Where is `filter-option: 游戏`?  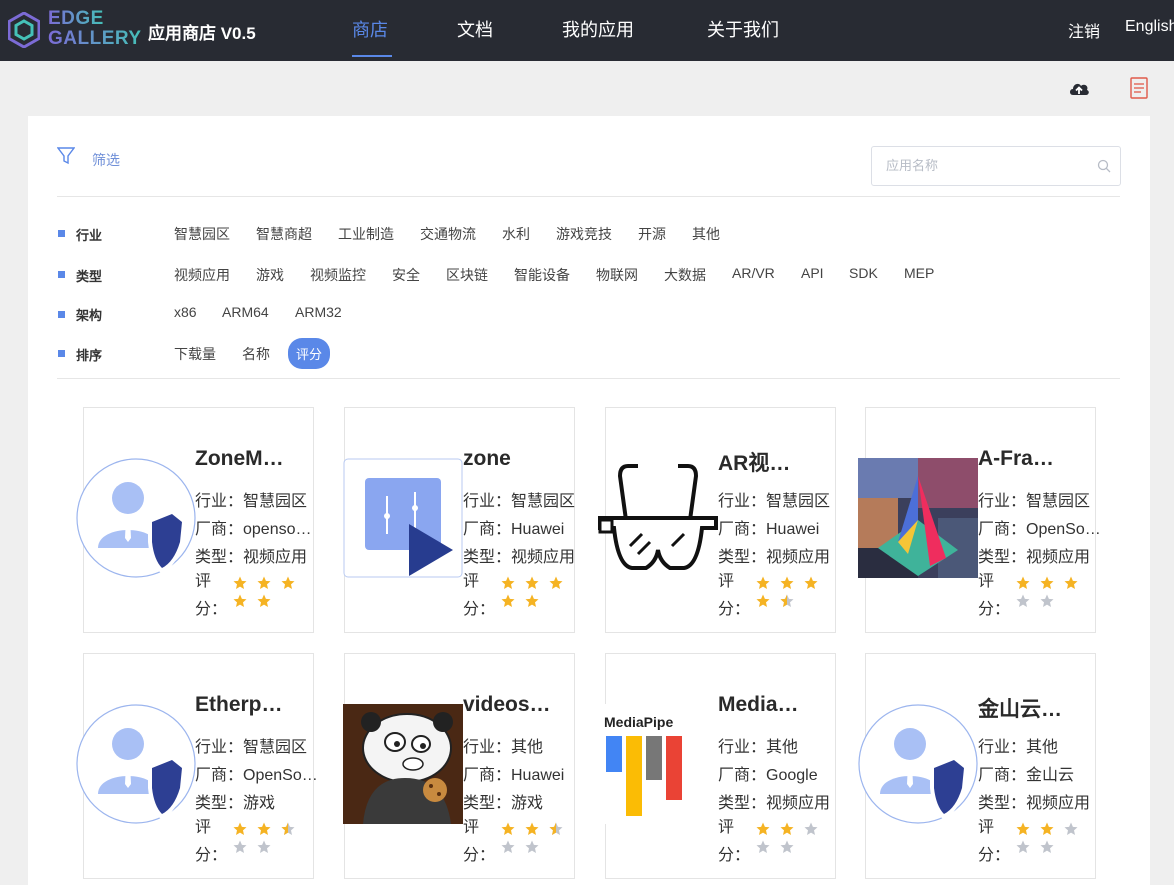
filter-option: 游戏 is located at coordinates (270, 275).